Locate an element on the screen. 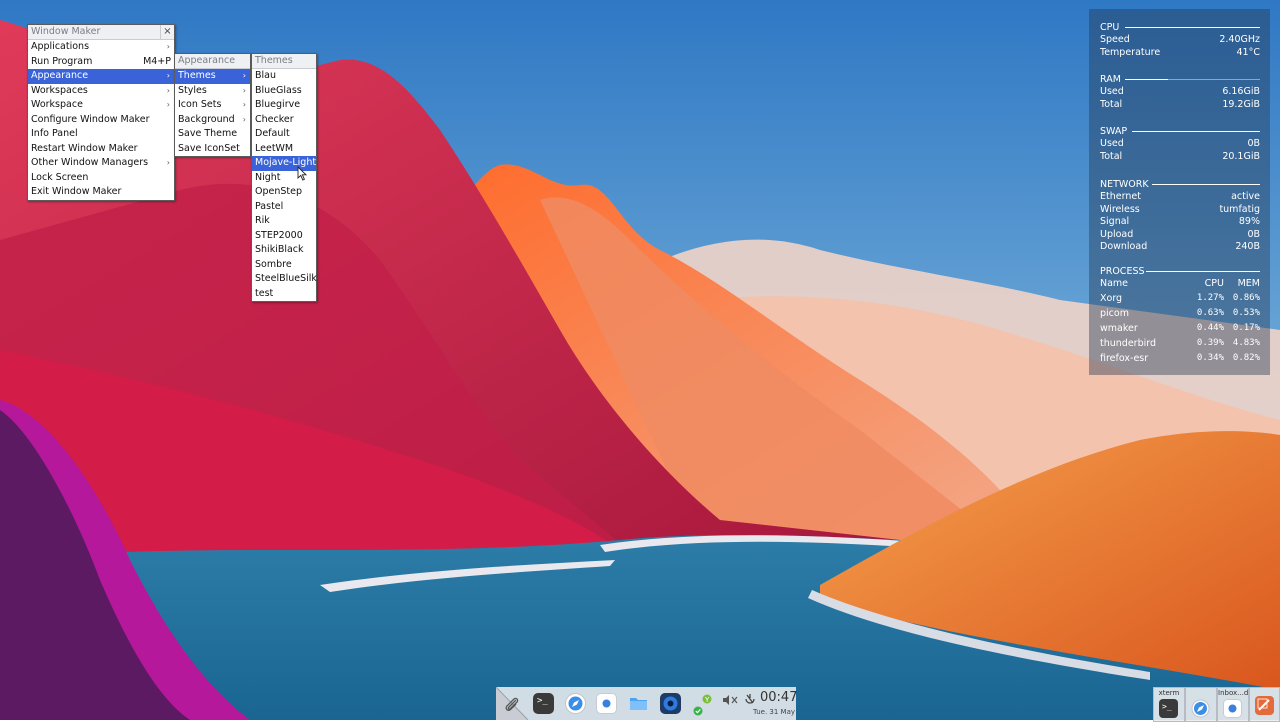  ram-total-row: Total 19.2GiB is located at coordinates (1180, 105).